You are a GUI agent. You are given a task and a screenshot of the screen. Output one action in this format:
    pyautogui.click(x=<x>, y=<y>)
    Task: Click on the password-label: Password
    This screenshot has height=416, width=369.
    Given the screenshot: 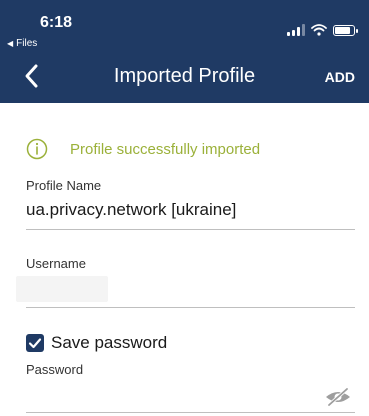 What is the action you would take?
    pyautogui.click(x=55, y=369)
    